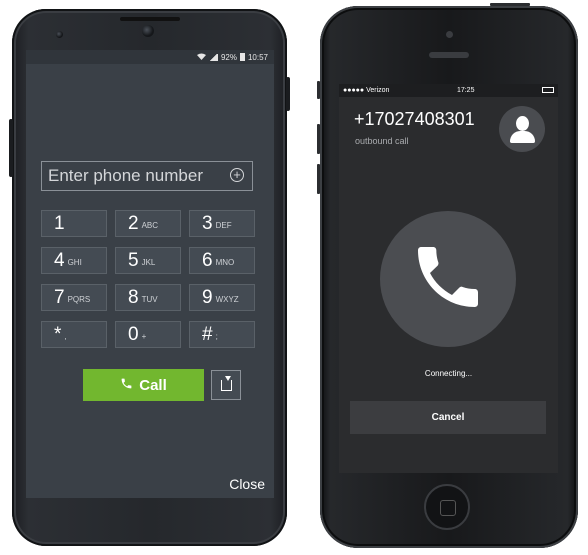  Describe the element at coordinates (465, 90) in the screenshot. I see `clock: 17:25` at that location.